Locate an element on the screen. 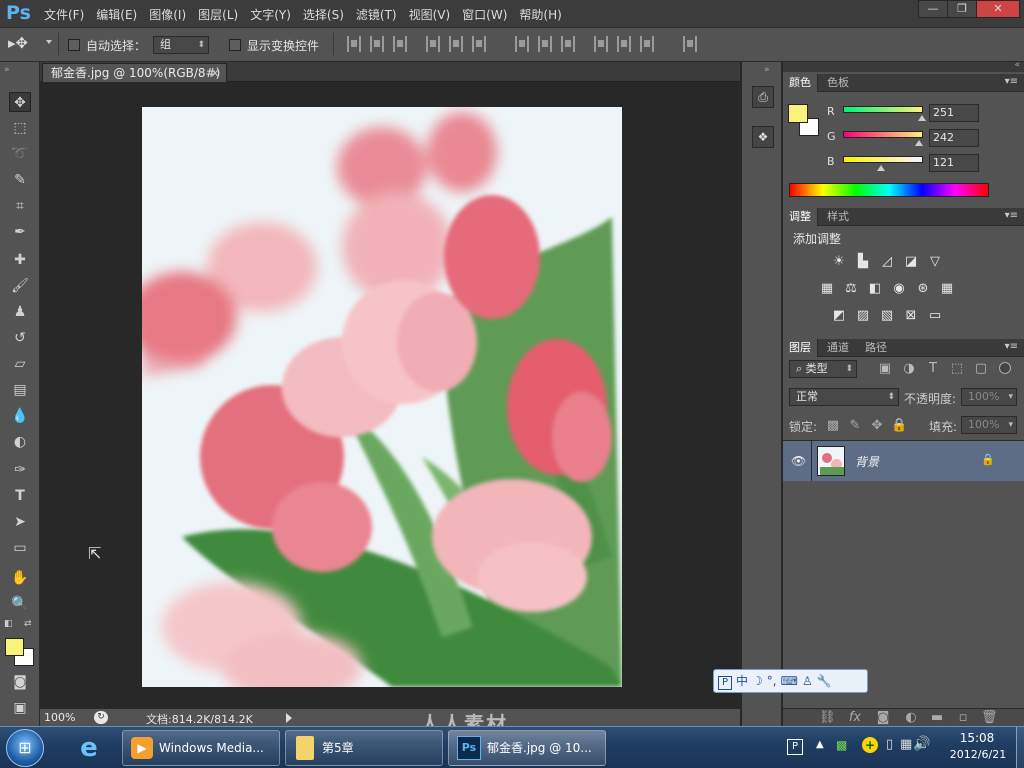  filter-toggle is located at coordinates (1005, 368).